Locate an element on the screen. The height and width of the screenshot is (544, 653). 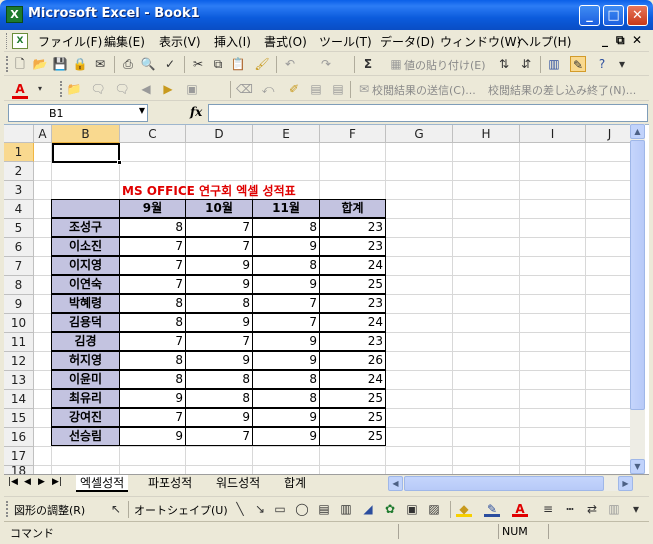
menubar-grip is located at coordinates (7, 41).